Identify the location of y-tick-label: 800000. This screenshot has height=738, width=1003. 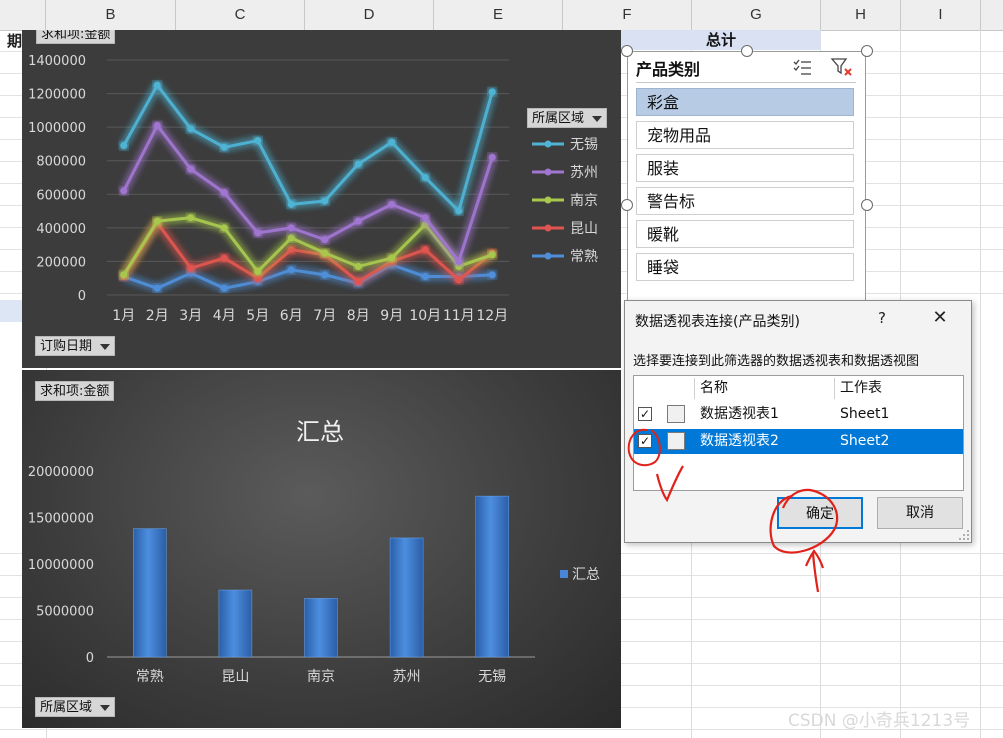
(61, 162).